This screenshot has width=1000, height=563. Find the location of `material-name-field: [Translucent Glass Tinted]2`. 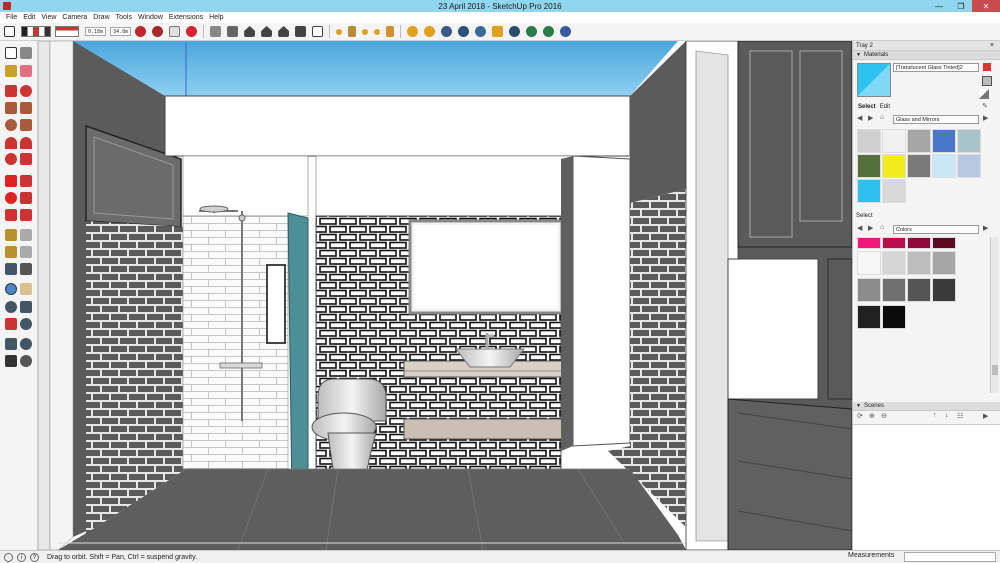

material-name-field: [Translucent Glass Tinted]2 is located at coordinates (936, 67).